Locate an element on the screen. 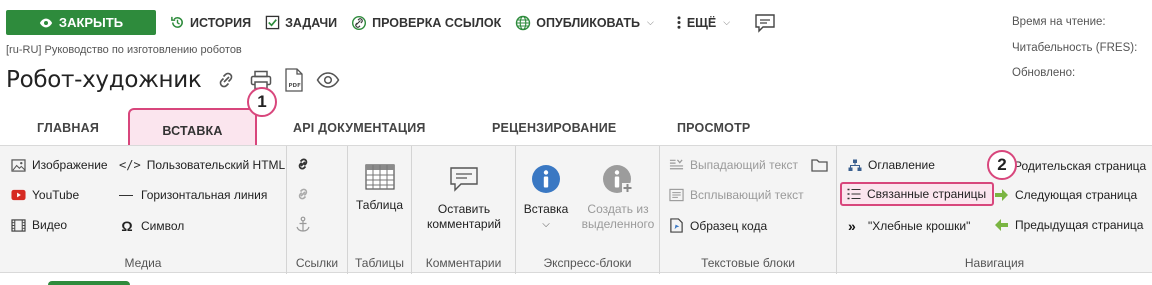 This screenshot has width=1152, height=285. link-check-button: ПРОВЕРКА ССЫЛОК is located at coordinates (426, 22).